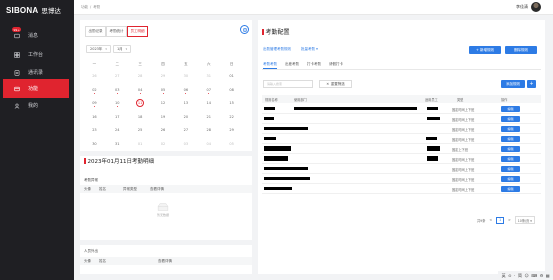  Describe the element at coordinates (514, 275) in the screenshot. I see `ime-item: ·` at that location.